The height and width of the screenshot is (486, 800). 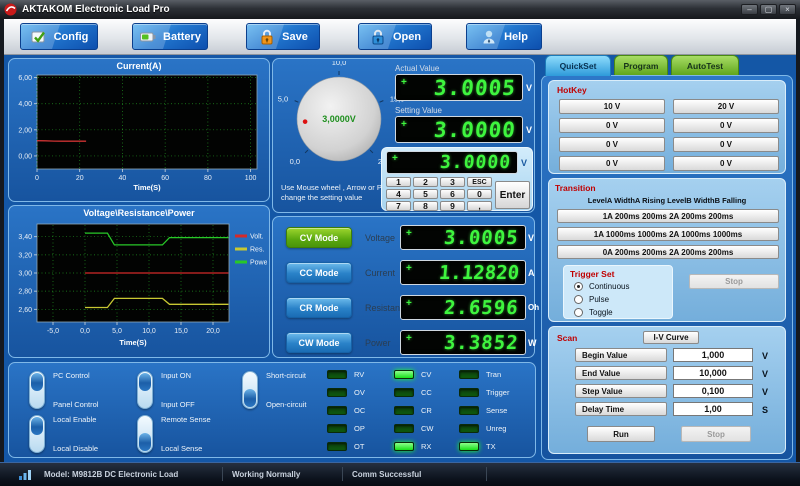 What do you see at coordinates (111, 474) in the screenshot?
I see `status-model: Model: M9812B DC Electronic Load` at bounding box center [111, 474].